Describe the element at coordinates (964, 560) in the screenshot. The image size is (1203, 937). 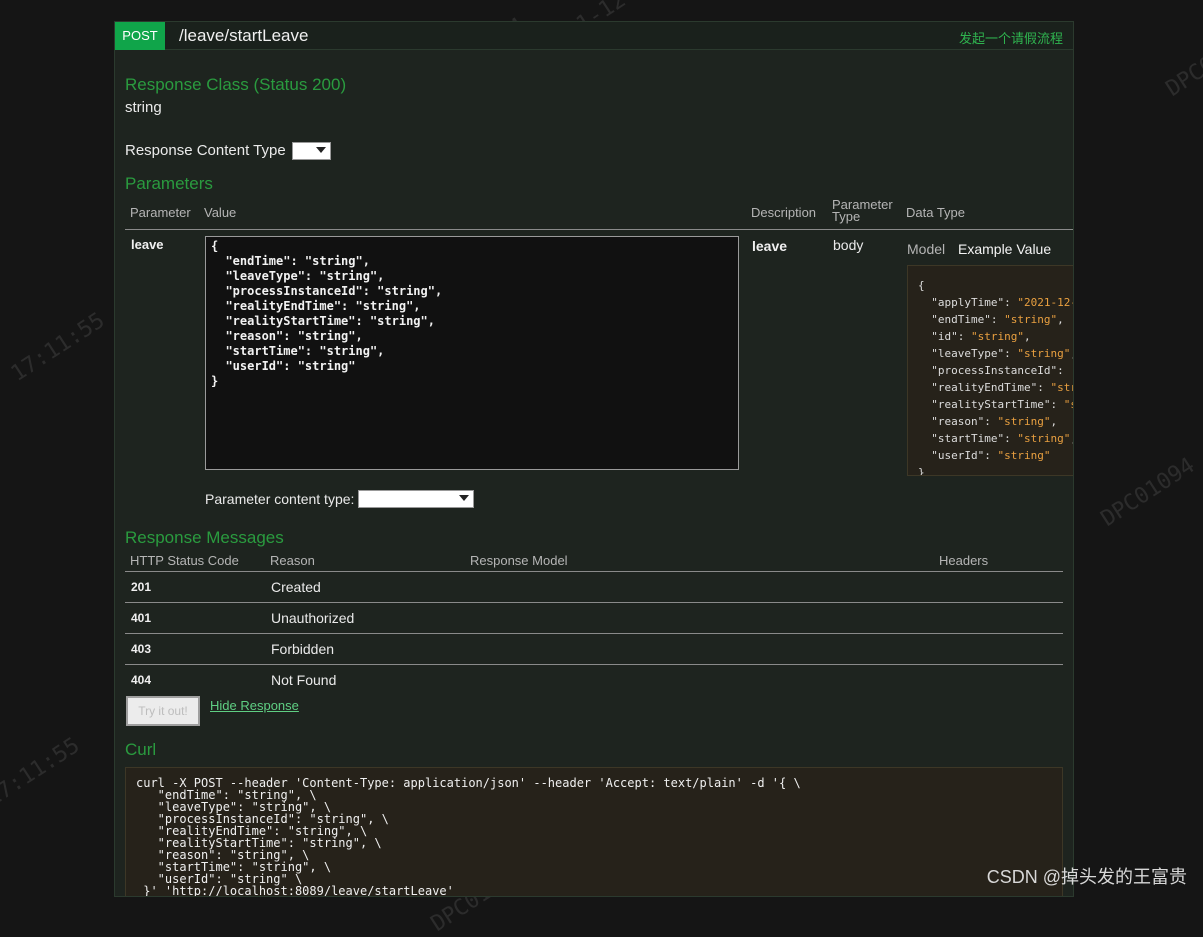
I see `rm-header-headers: Headers` at that location.